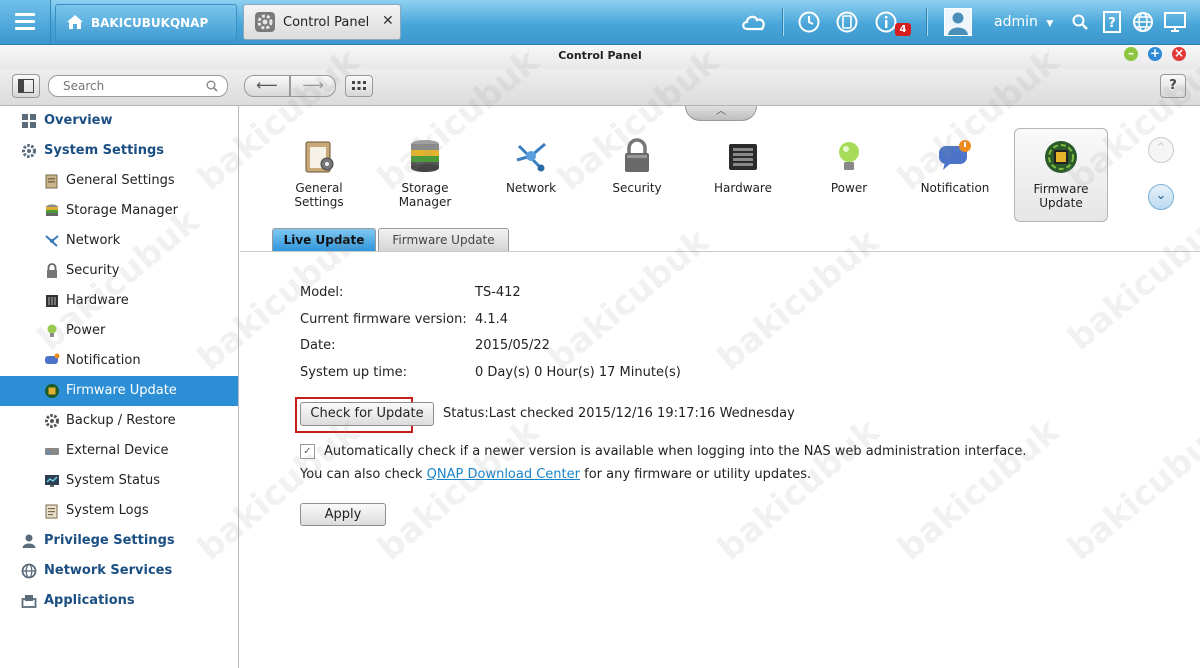  I want to click on user-avatar-icon, so click(958, 22).